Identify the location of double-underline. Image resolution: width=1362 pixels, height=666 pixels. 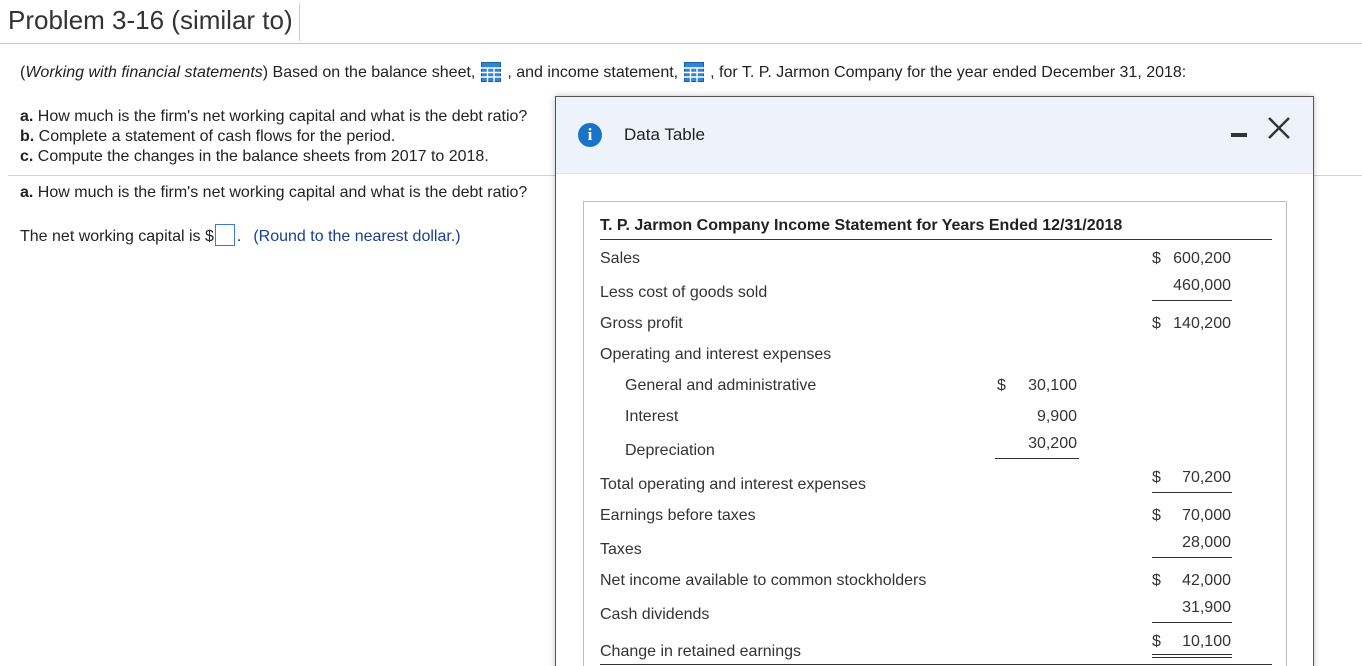
(1192, 656).